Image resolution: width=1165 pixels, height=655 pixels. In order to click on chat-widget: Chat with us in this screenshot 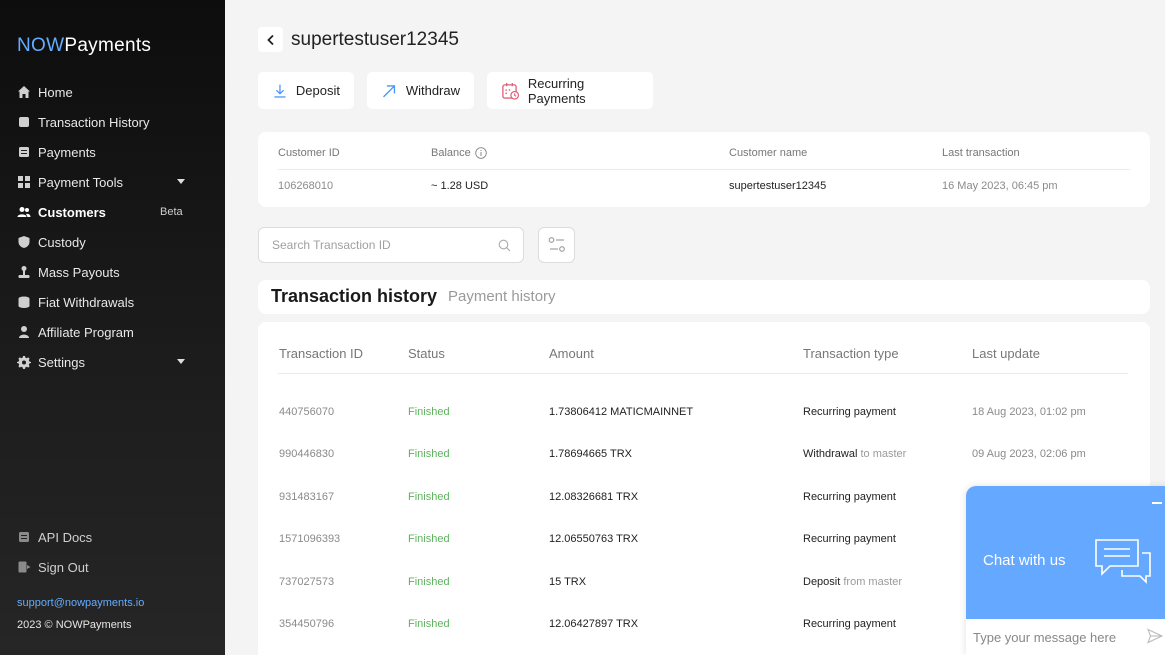, I will do `click(1065, 570)`.